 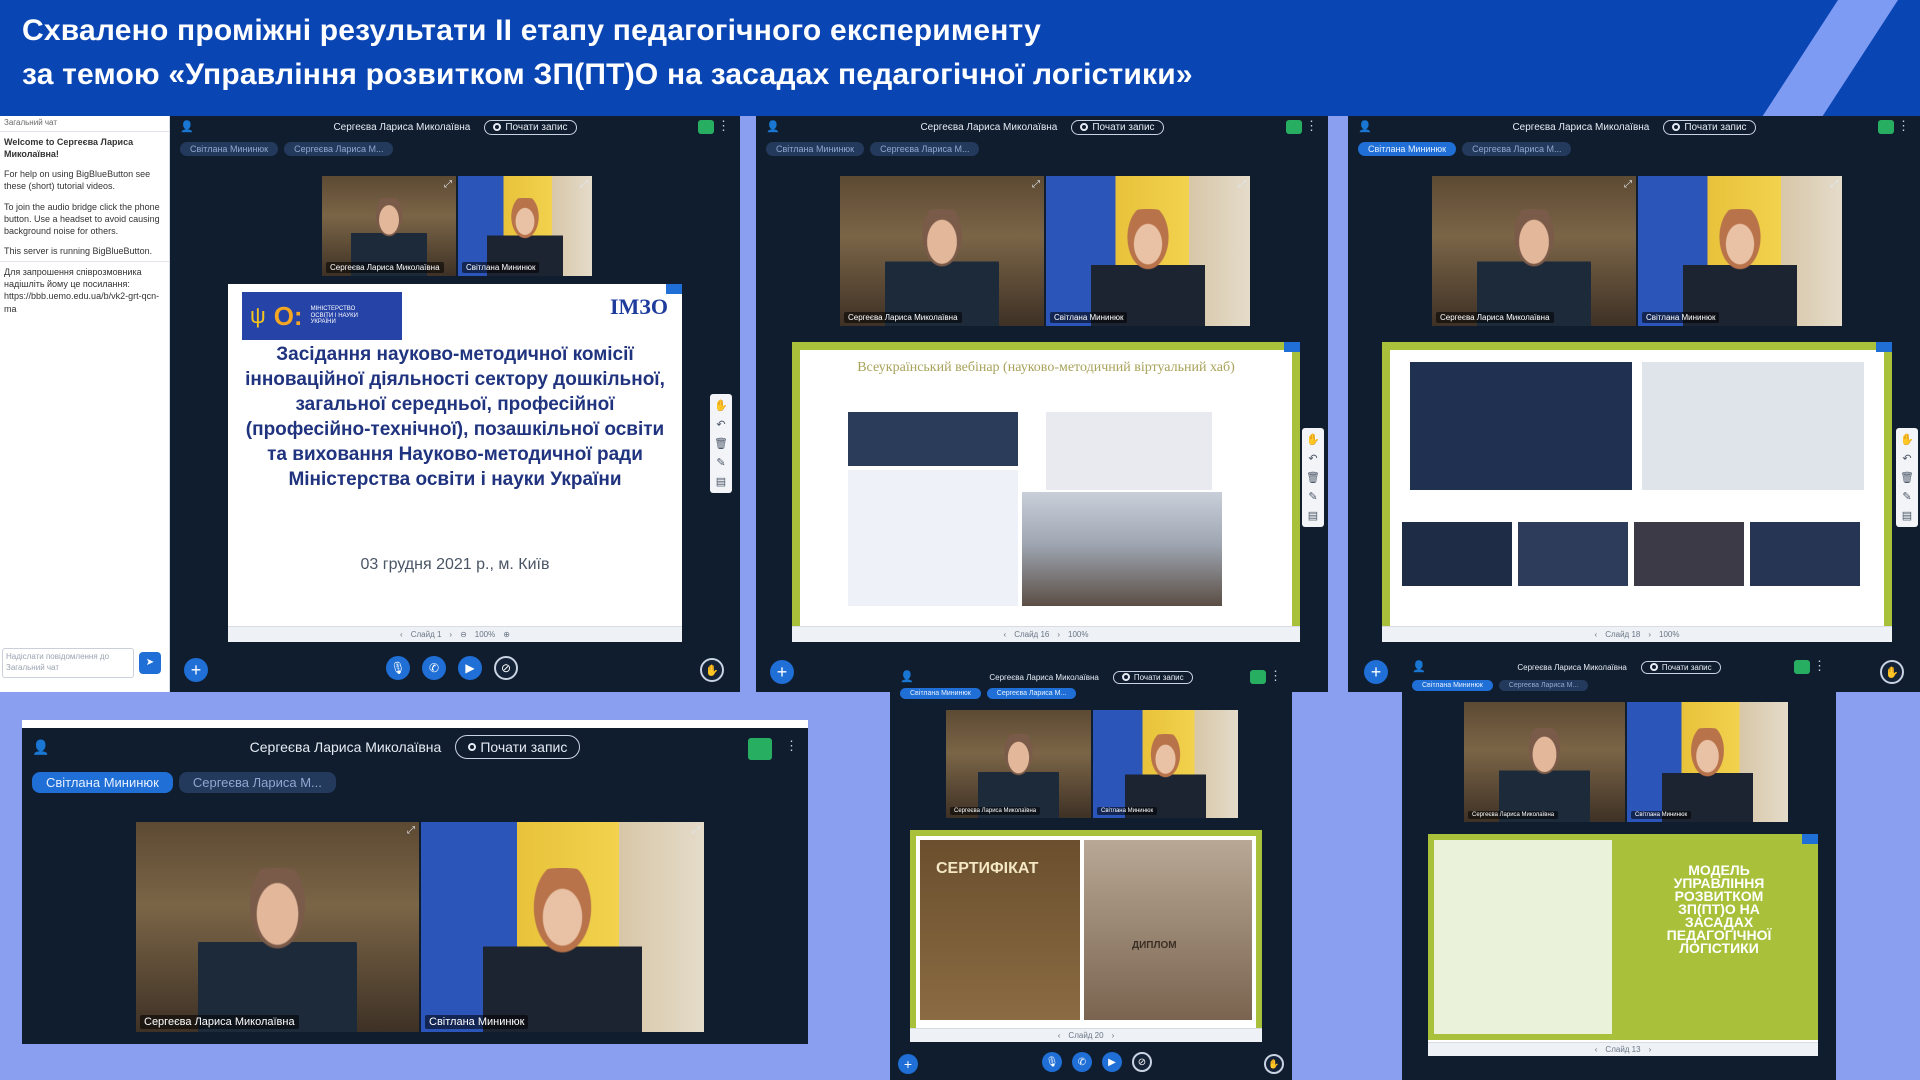 What do you see at coordinates (463, 634) in the screenshot?
I see `zoom-out-button: ⊖` at bounding box center [463, 634].